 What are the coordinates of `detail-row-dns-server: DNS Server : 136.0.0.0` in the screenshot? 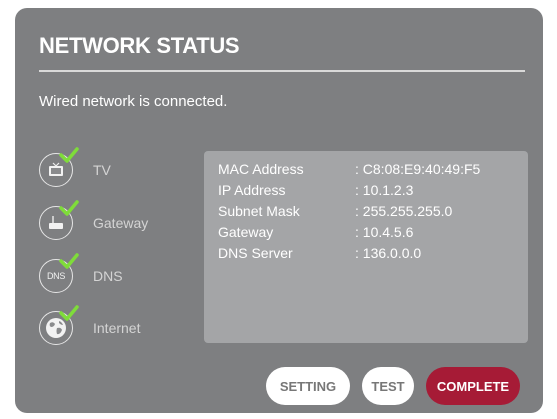 It's located at (368, 254).